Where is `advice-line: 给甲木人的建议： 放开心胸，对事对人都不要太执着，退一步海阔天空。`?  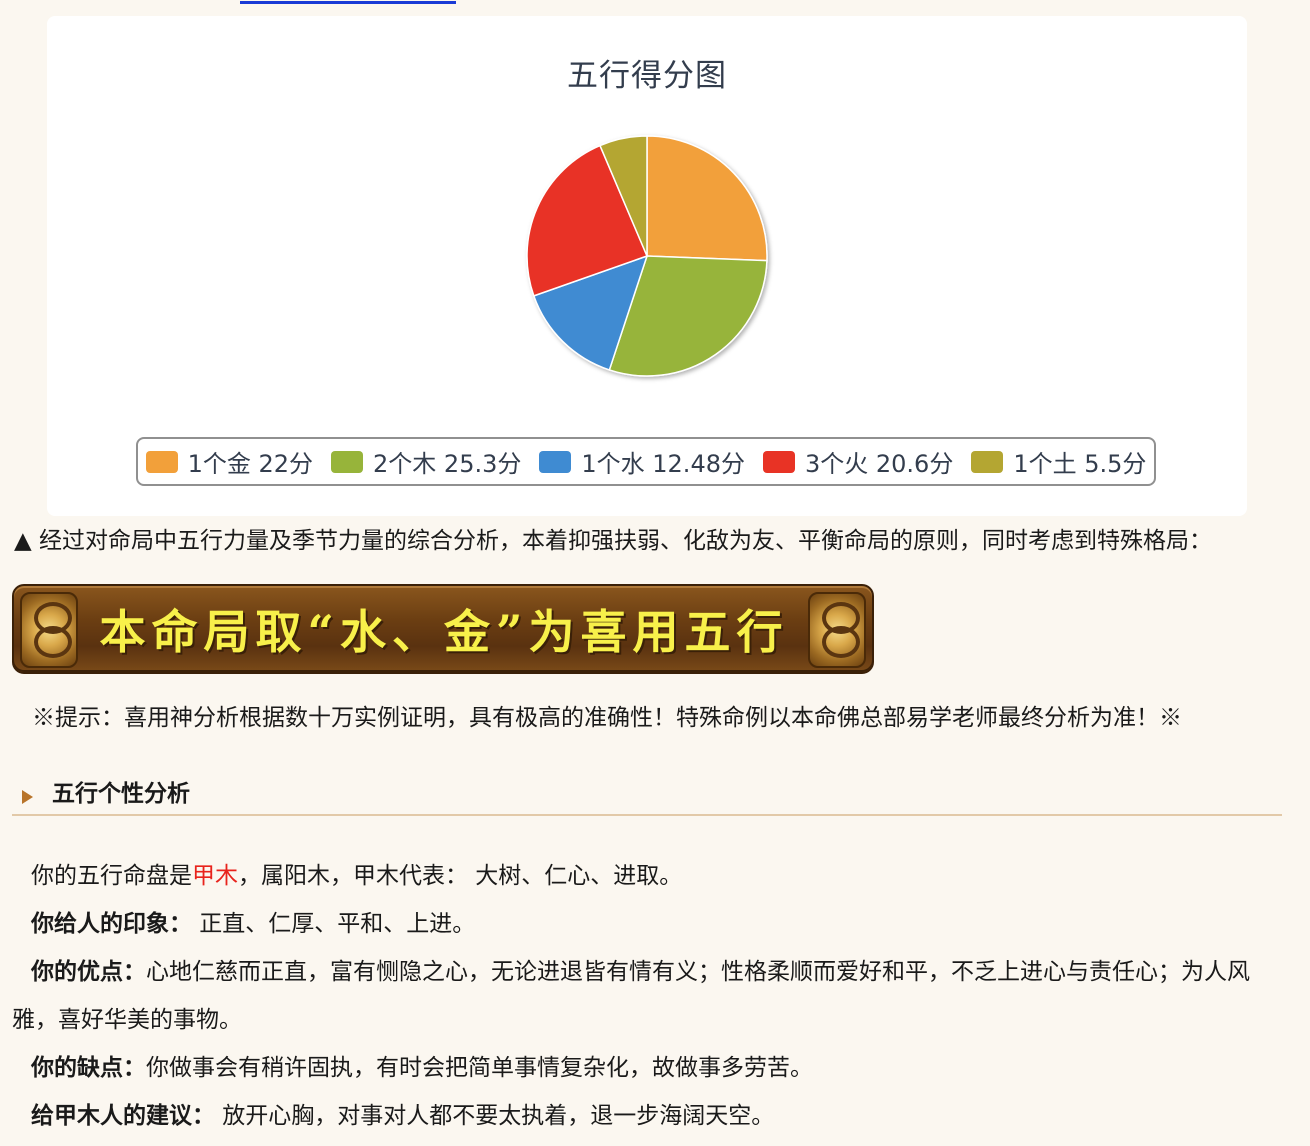
advice-line: 给甲木人的建议： 放开心胸，对事对人都不要太执着，退一步海阔天空。 is located at coordinates (650, 1116).